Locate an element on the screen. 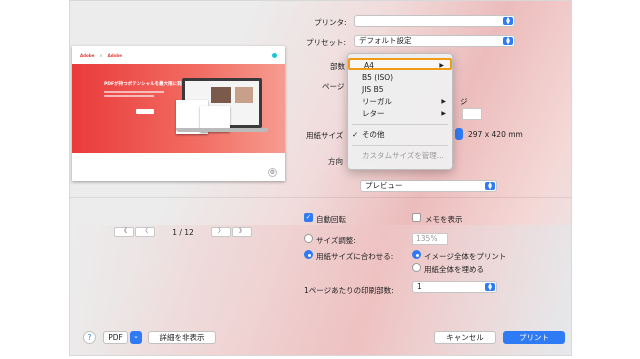  pdf-menu-button: PDF is located at coordinates (115, 337).